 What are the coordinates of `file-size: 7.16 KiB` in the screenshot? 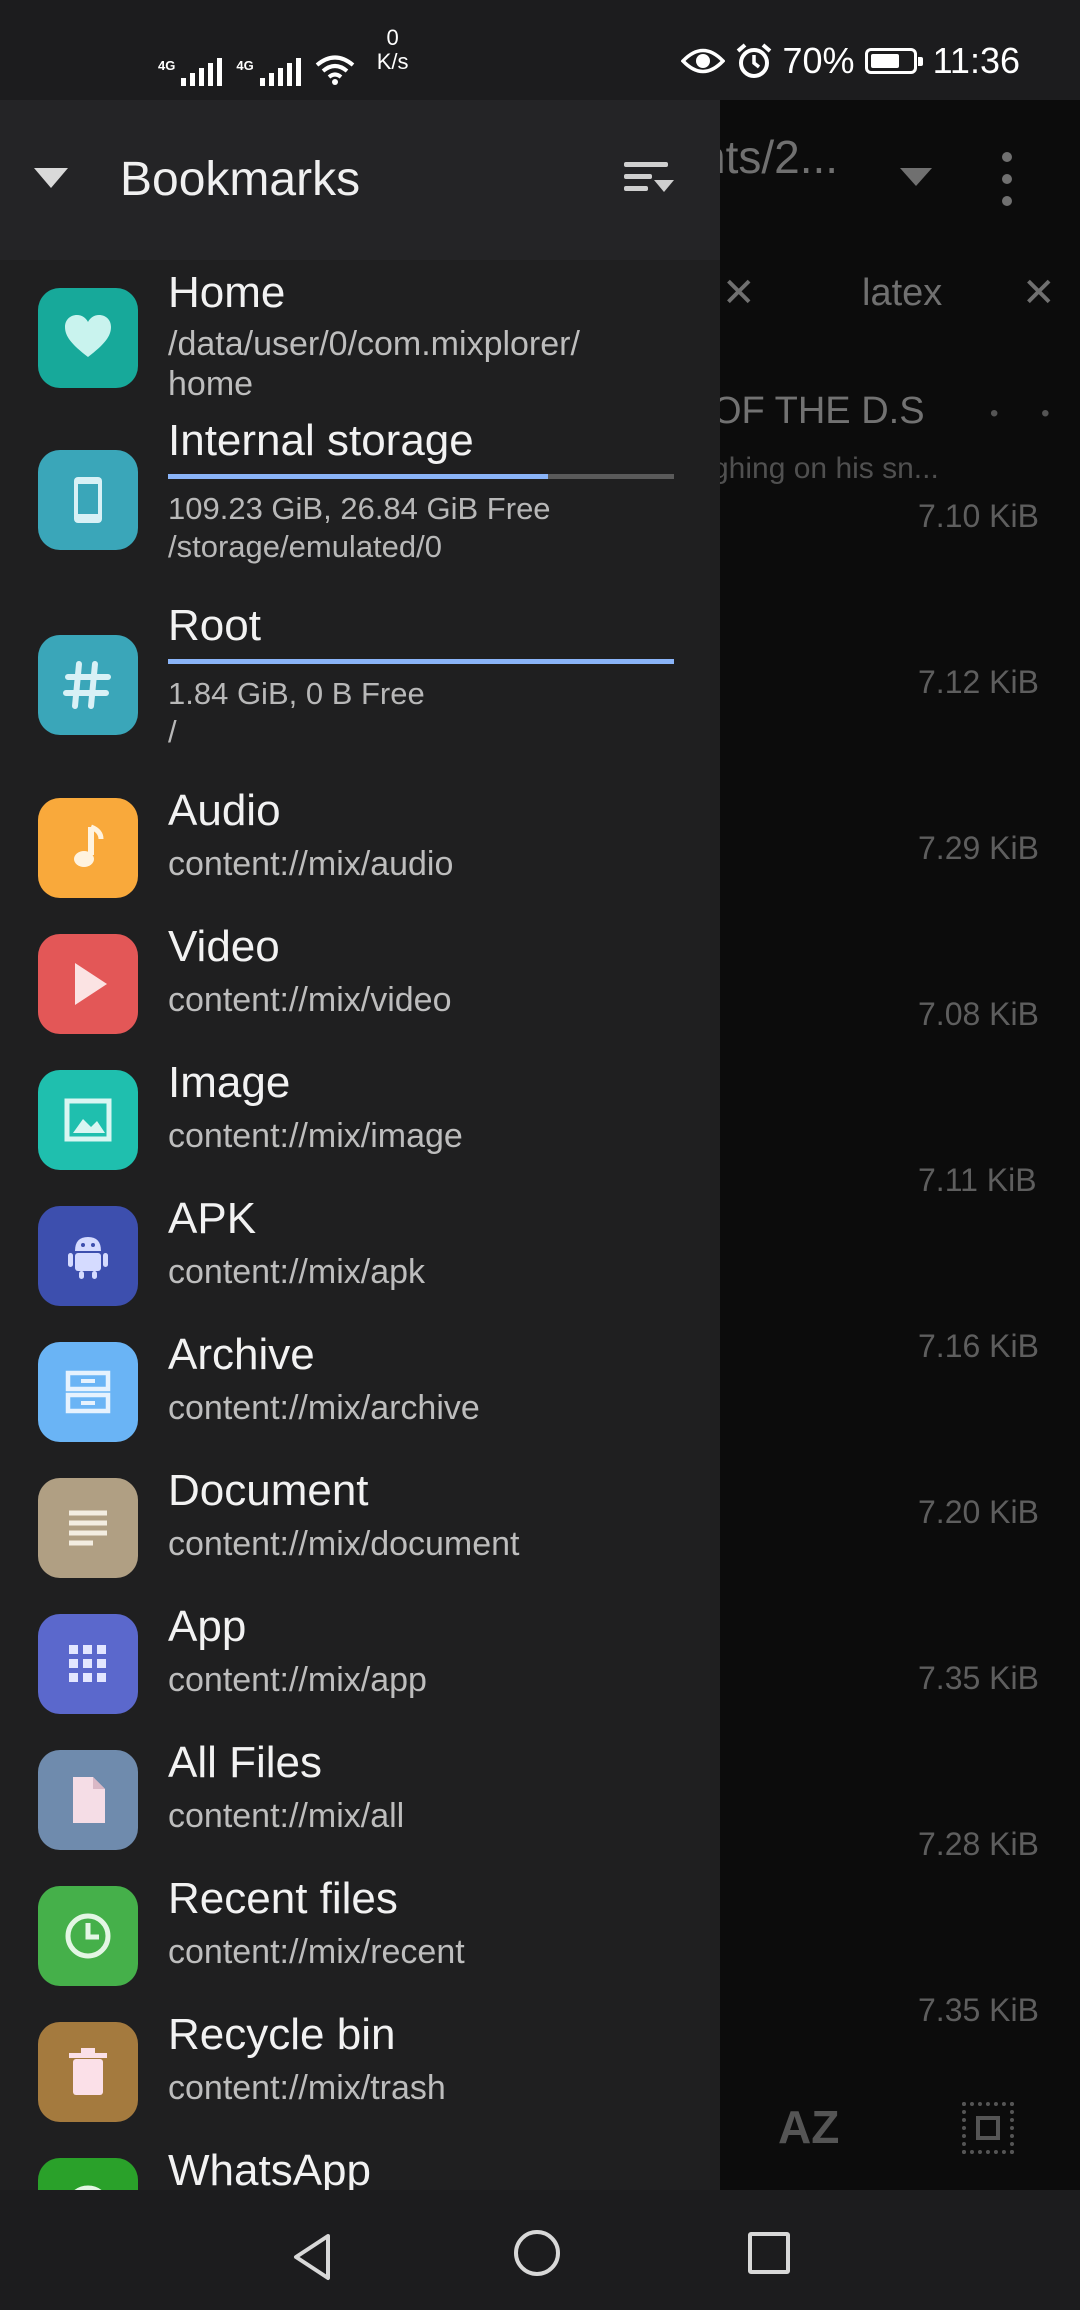 It's located at (978, 1346).